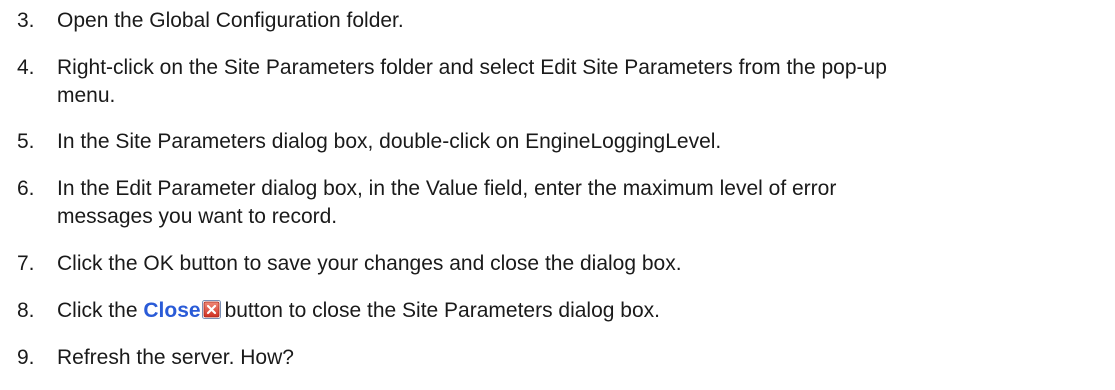  Describe the element at coordinates (26, 357) in the screenshot. I see `step-number: 9.` at that location.